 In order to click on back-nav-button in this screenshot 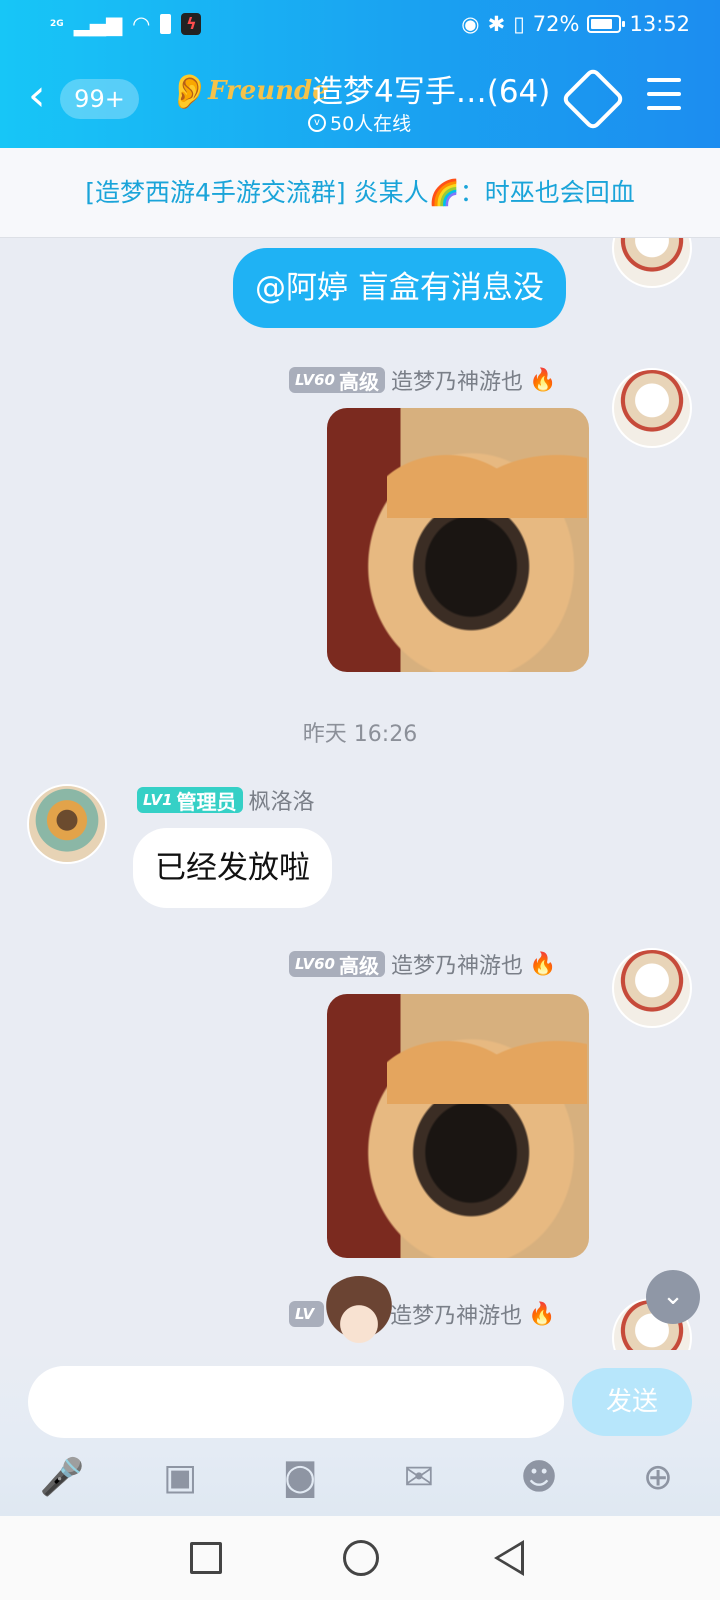, I will do `click(509, 1558)`.